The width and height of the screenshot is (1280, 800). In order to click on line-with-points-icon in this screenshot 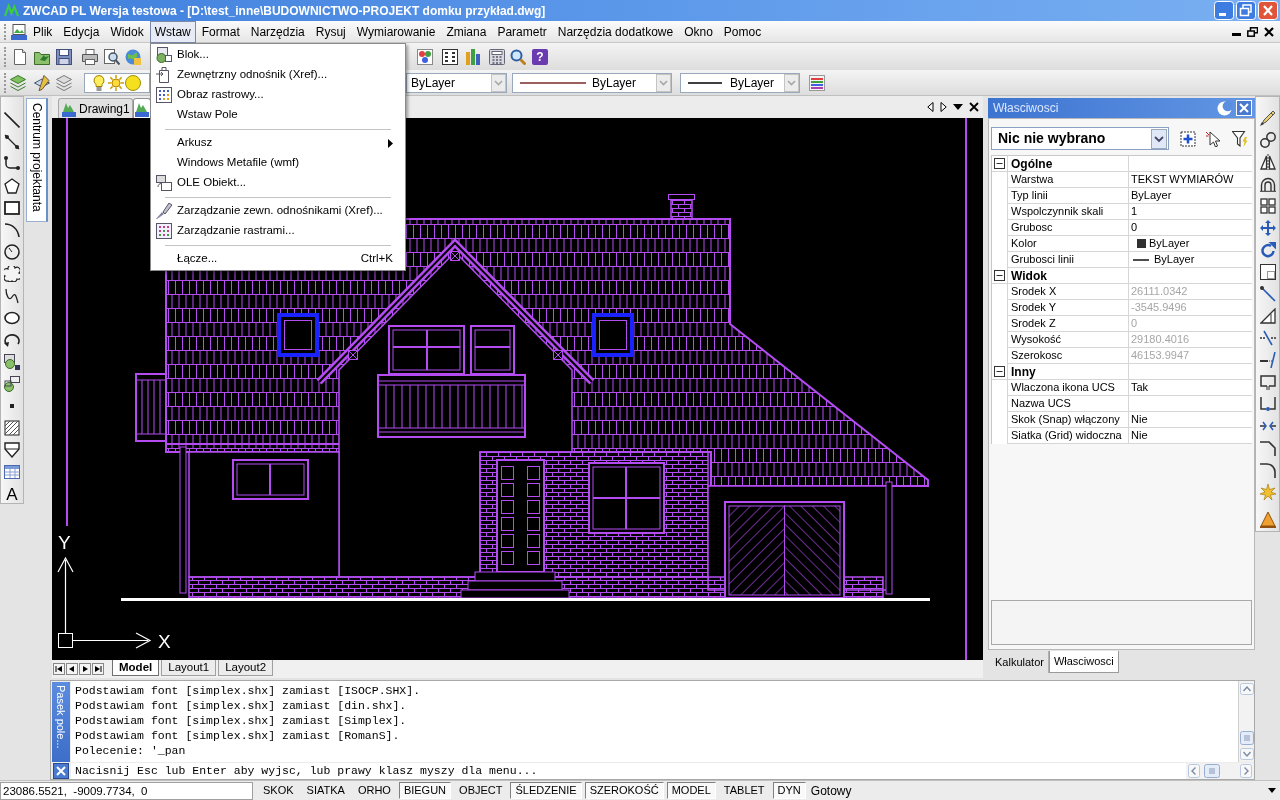, I will do `click(12, 142)`.